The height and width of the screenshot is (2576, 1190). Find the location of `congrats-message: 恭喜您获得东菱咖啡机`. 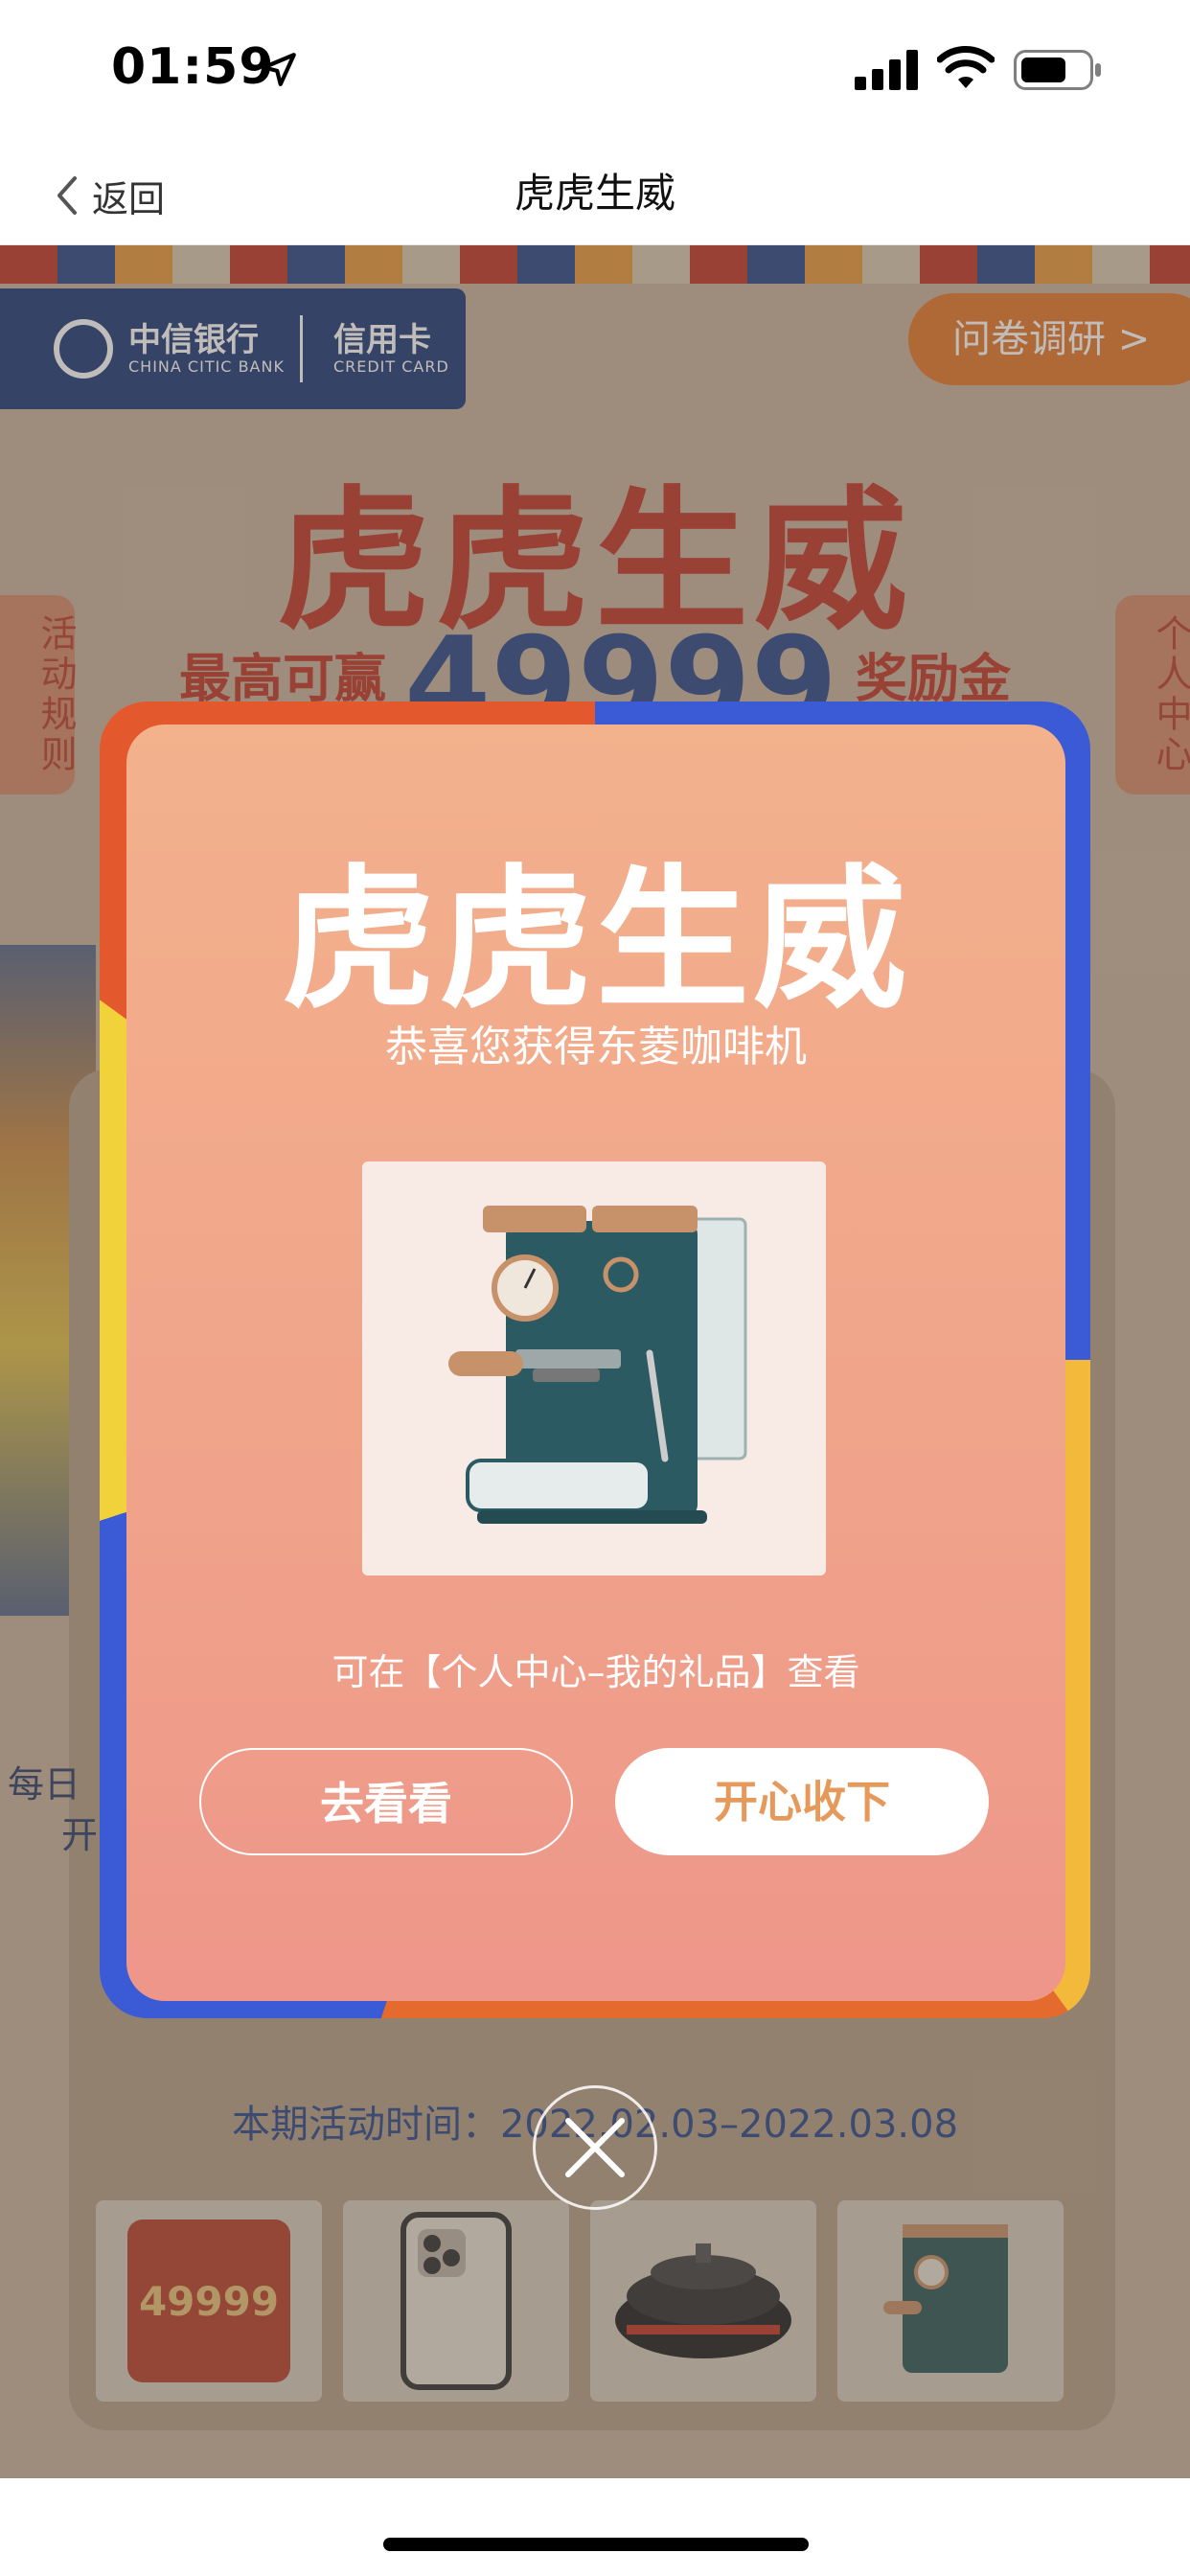

congrats-message: 恭喜您获得东菱咖啡机 is located at coordinates (596, 1047).